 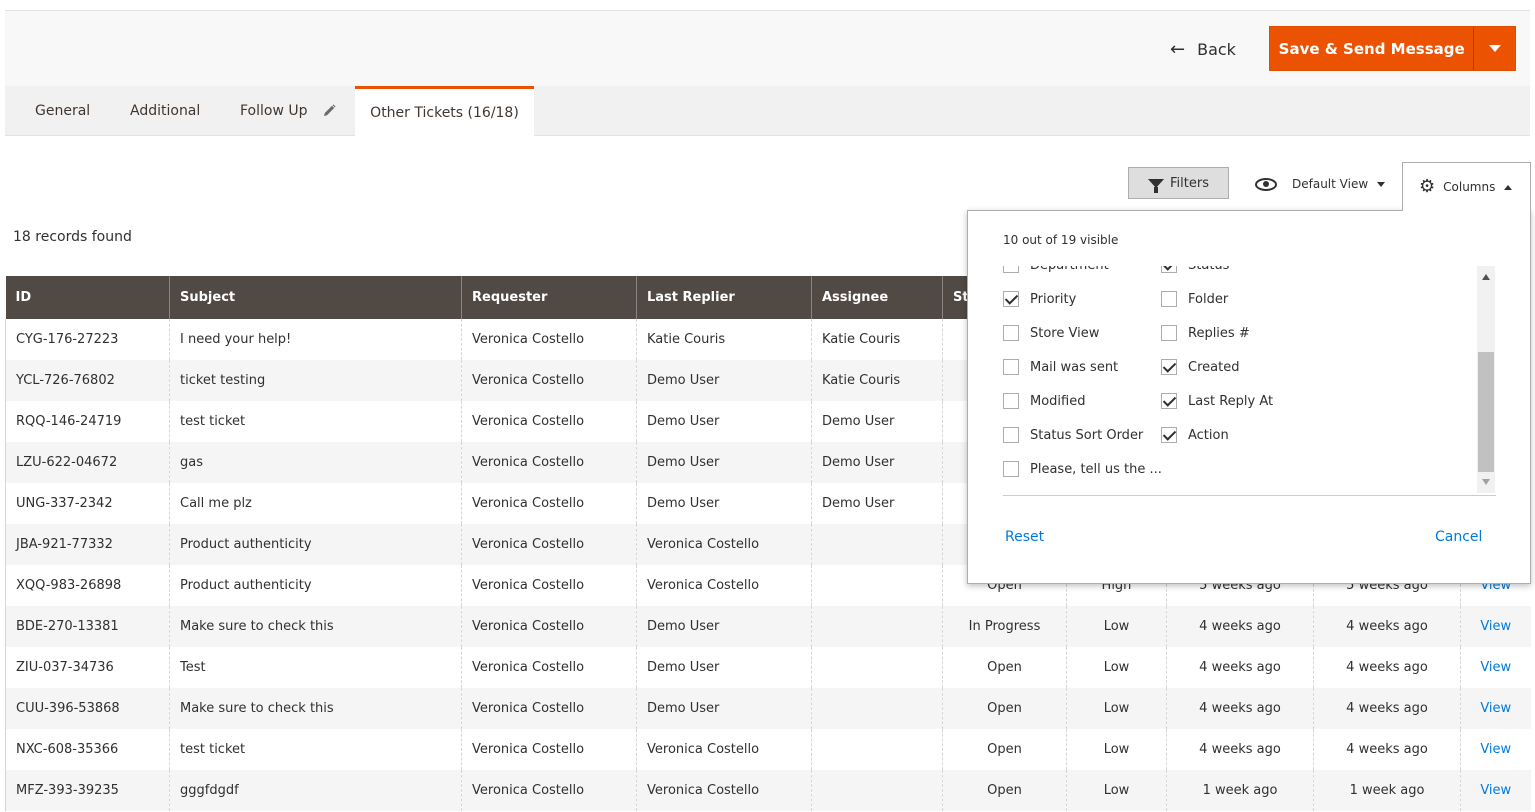 What do you see at coordinates (165, 111) in the screenshot?
I see `tab-additional: Additional` at bounding box center [165, 111].